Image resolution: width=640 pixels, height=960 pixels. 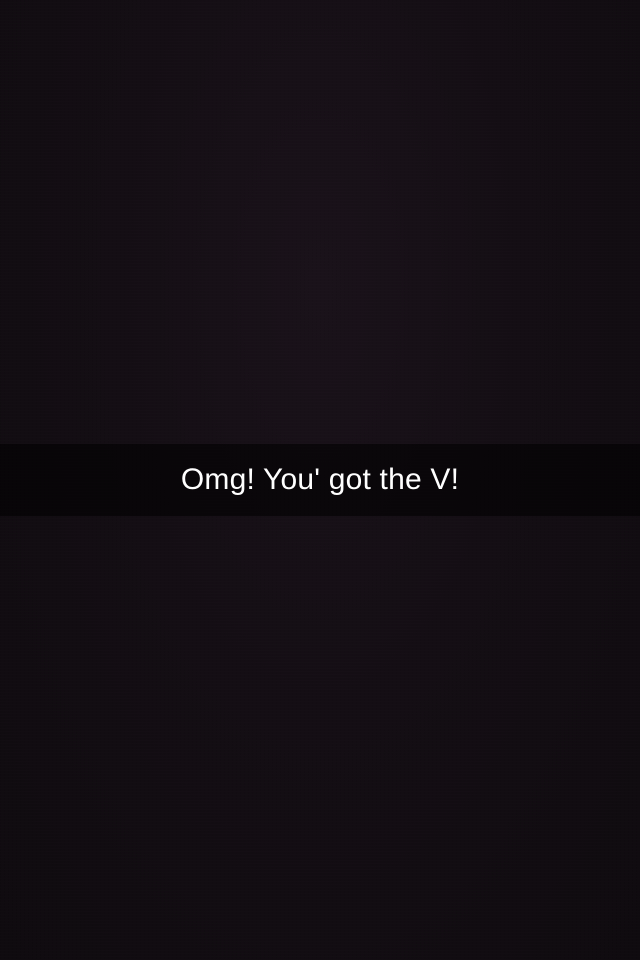 I want to click on caption-text: Omg! You' got the V!, so click(x=320, y=479).